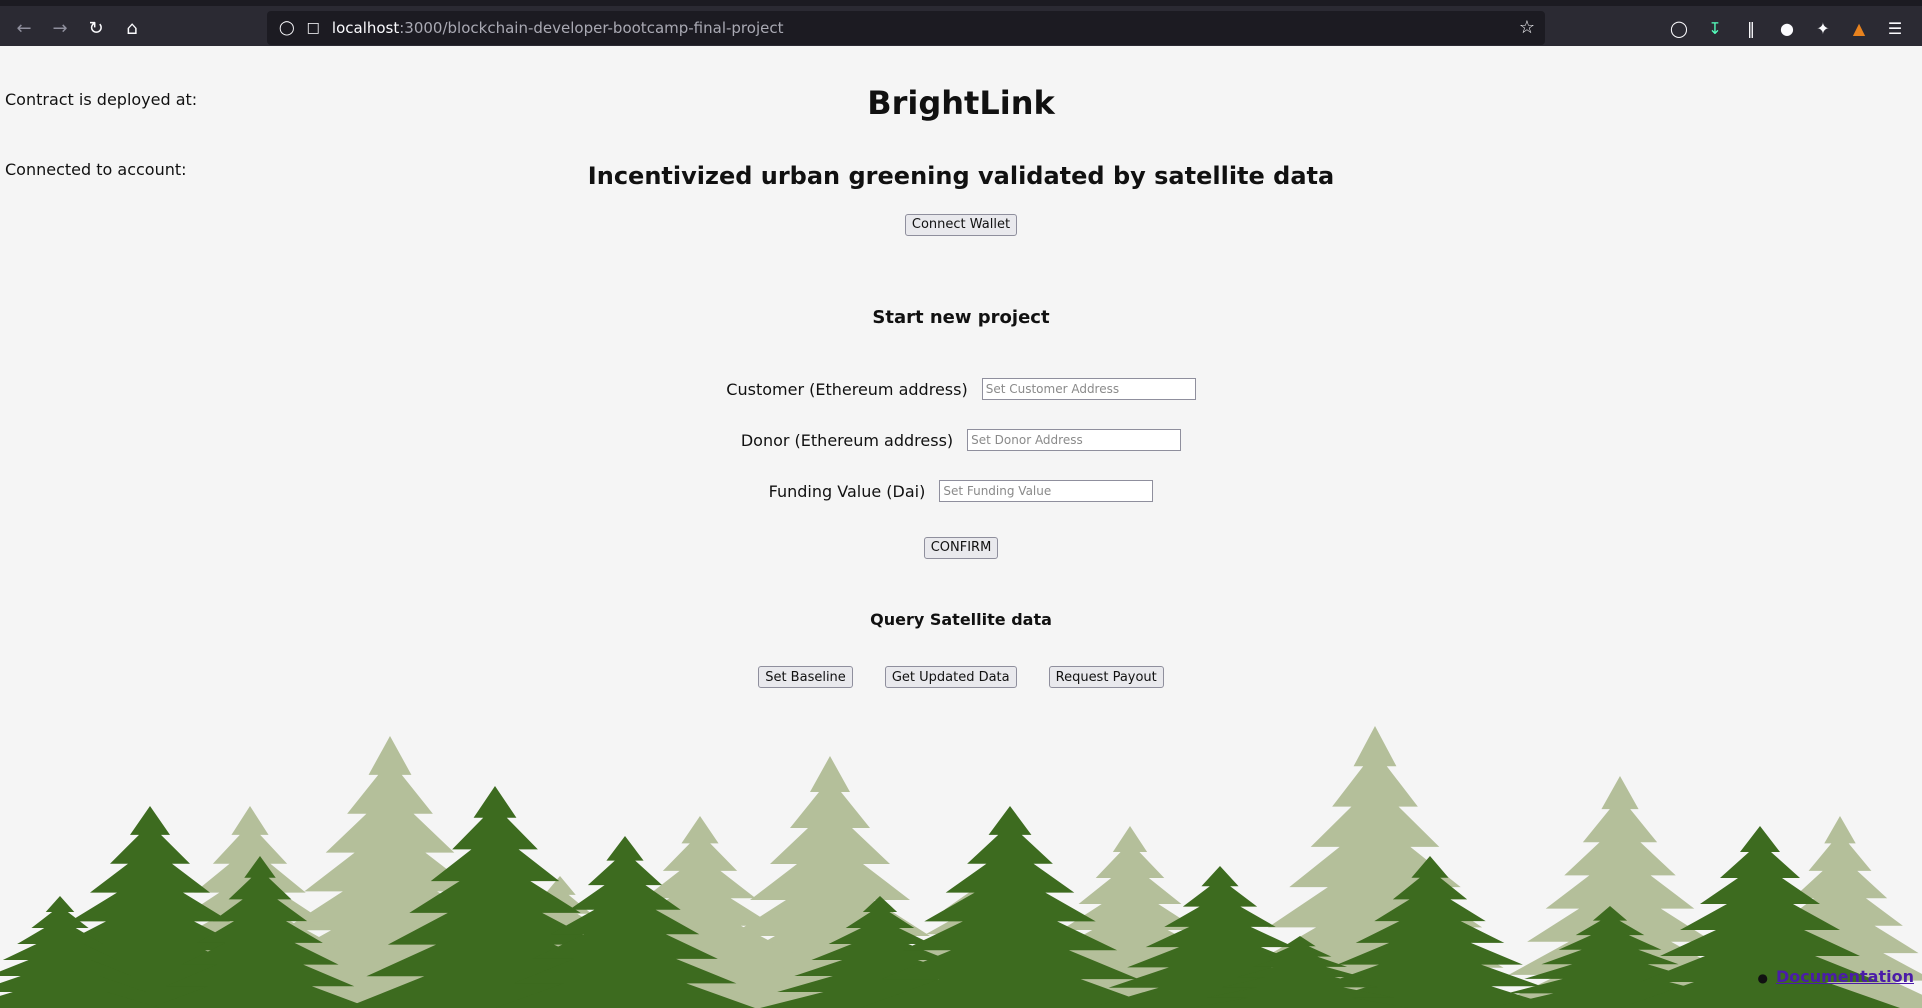 This screenshot has height=1008, width=1922. Describe the element at coordinates (132, 28) in the screenshot. I see `home-icon: ⌂` at that location.